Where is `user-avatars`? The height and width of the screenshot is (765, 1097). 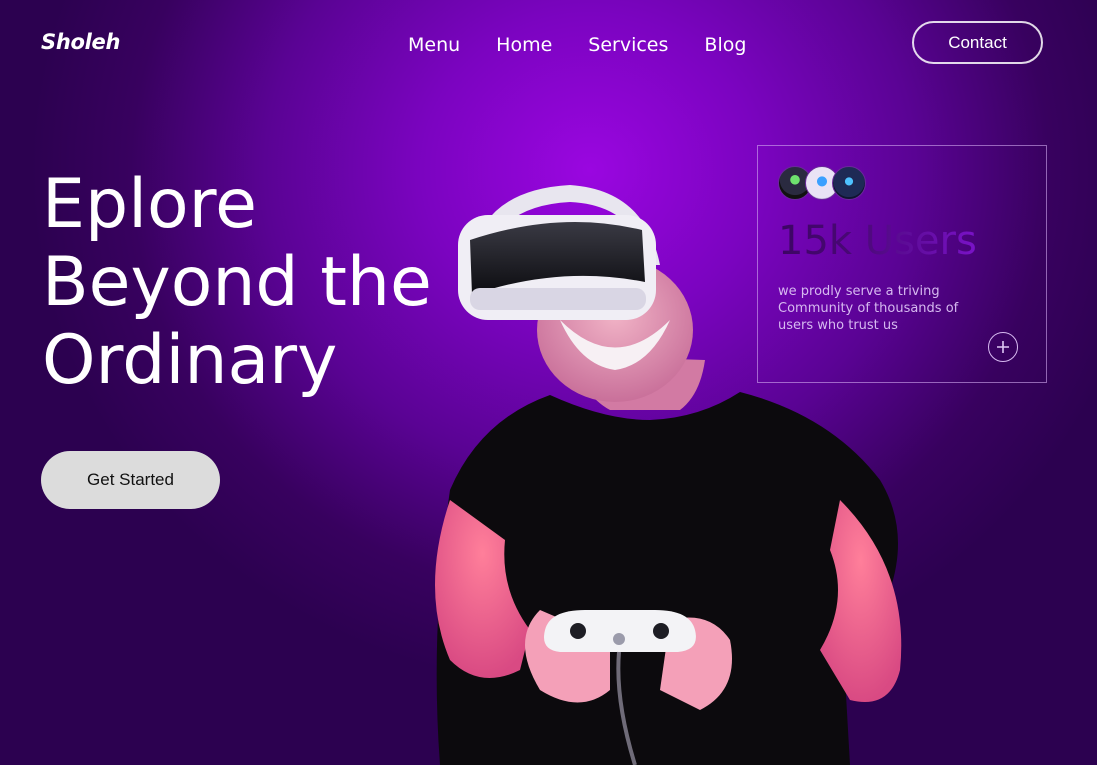 user-avatars is located at coordinates (822, 183).